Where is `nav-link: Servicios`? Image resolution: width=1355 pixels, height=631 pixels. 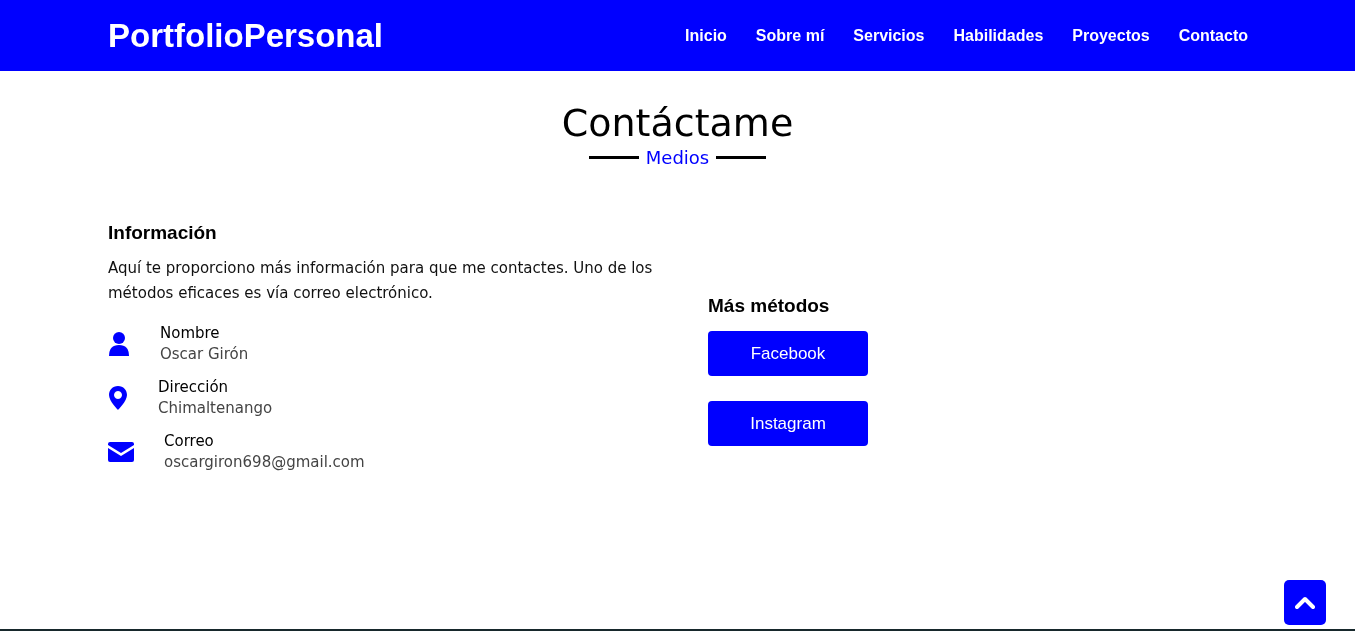 nav-link: Servicios is located at coordinates (889, 35).